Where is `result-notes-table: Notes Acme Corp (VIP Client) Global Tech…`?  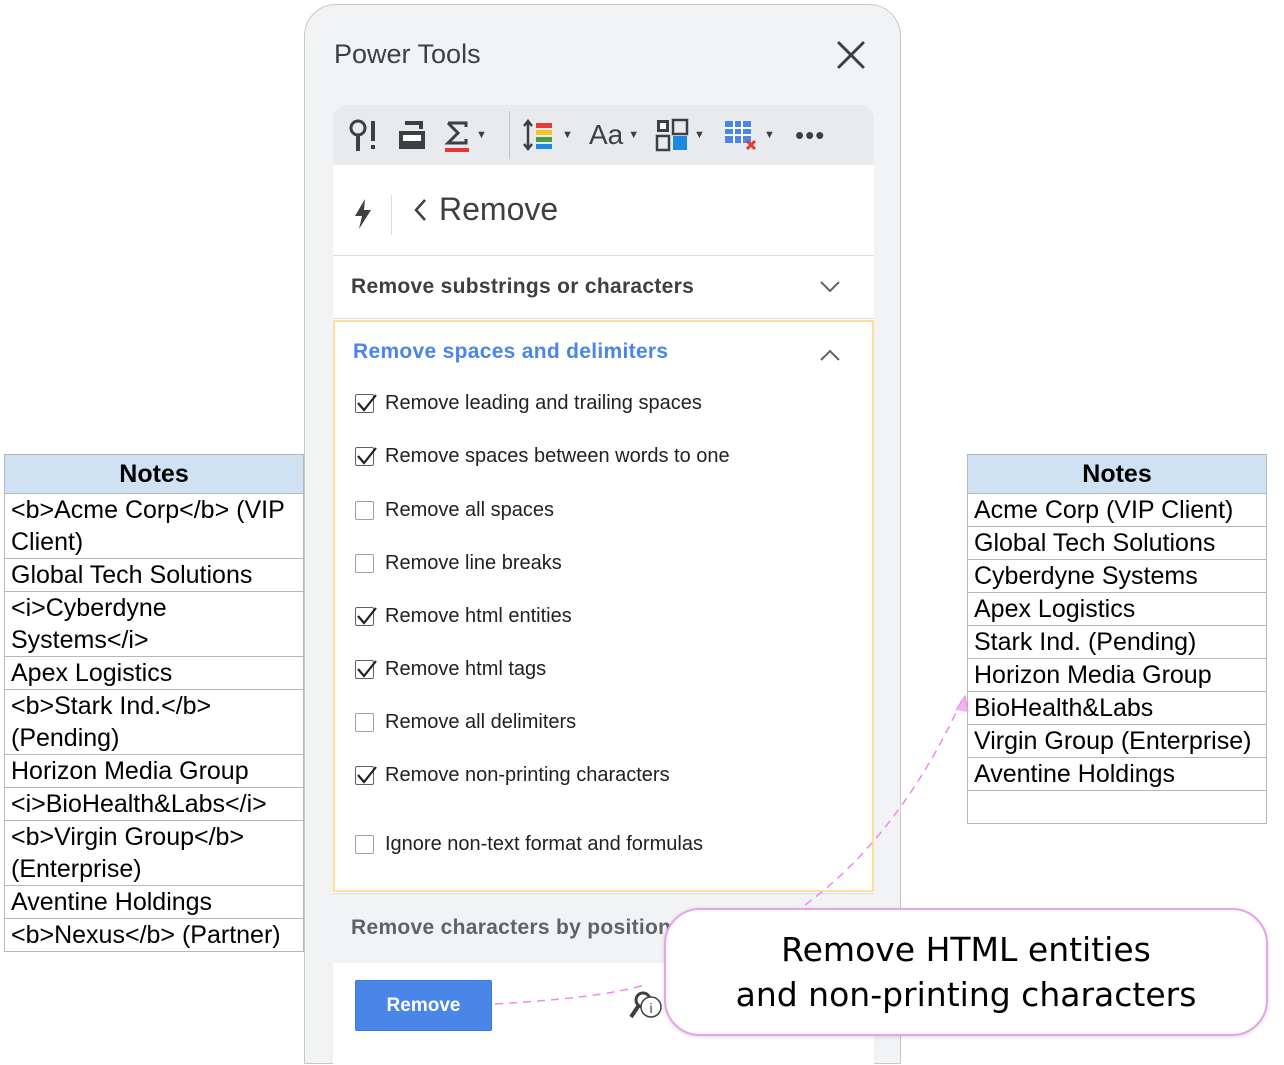 result-notes-table: Notes Acme Corp (VIP Client) Global Tech… is located at coordinates (1117, 639).